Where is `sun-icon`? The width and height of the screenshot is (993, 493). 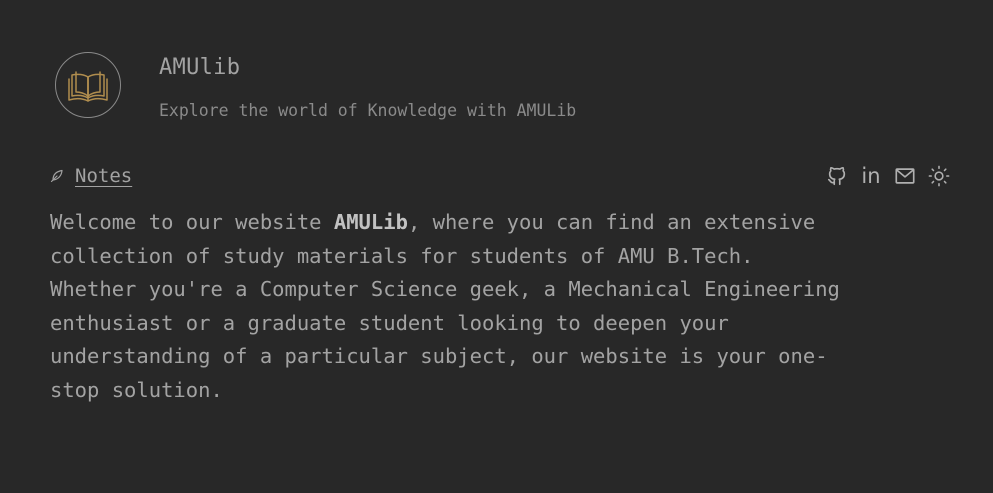 sun-icon is located at coordinates (939, 176).